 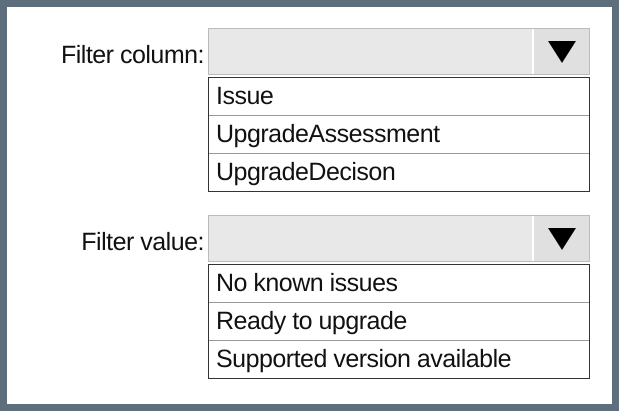 I want to click on field-label: Filter column:, so click(x=132, y=55).